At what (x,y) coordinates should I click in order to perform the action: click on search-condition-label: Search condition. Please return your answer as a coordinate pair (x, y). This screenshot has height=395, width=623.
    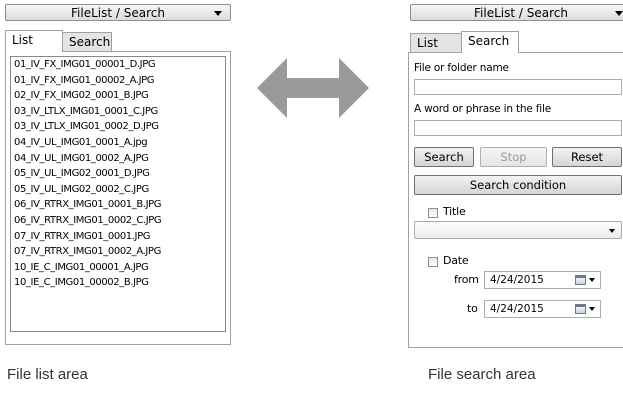
    Looking at the image, I should click on (518, 185).